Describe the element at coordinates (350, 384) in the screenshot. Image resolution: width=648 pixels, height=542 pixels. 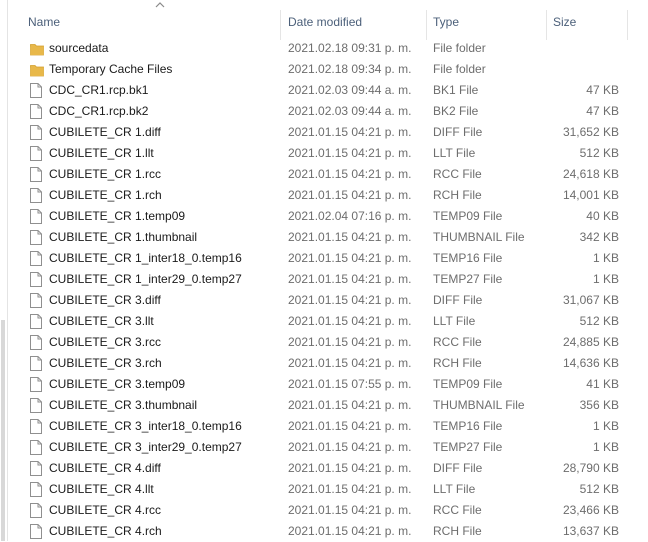
I see `date-modified: 2021.01.15 07:55 p. m.` at that location.